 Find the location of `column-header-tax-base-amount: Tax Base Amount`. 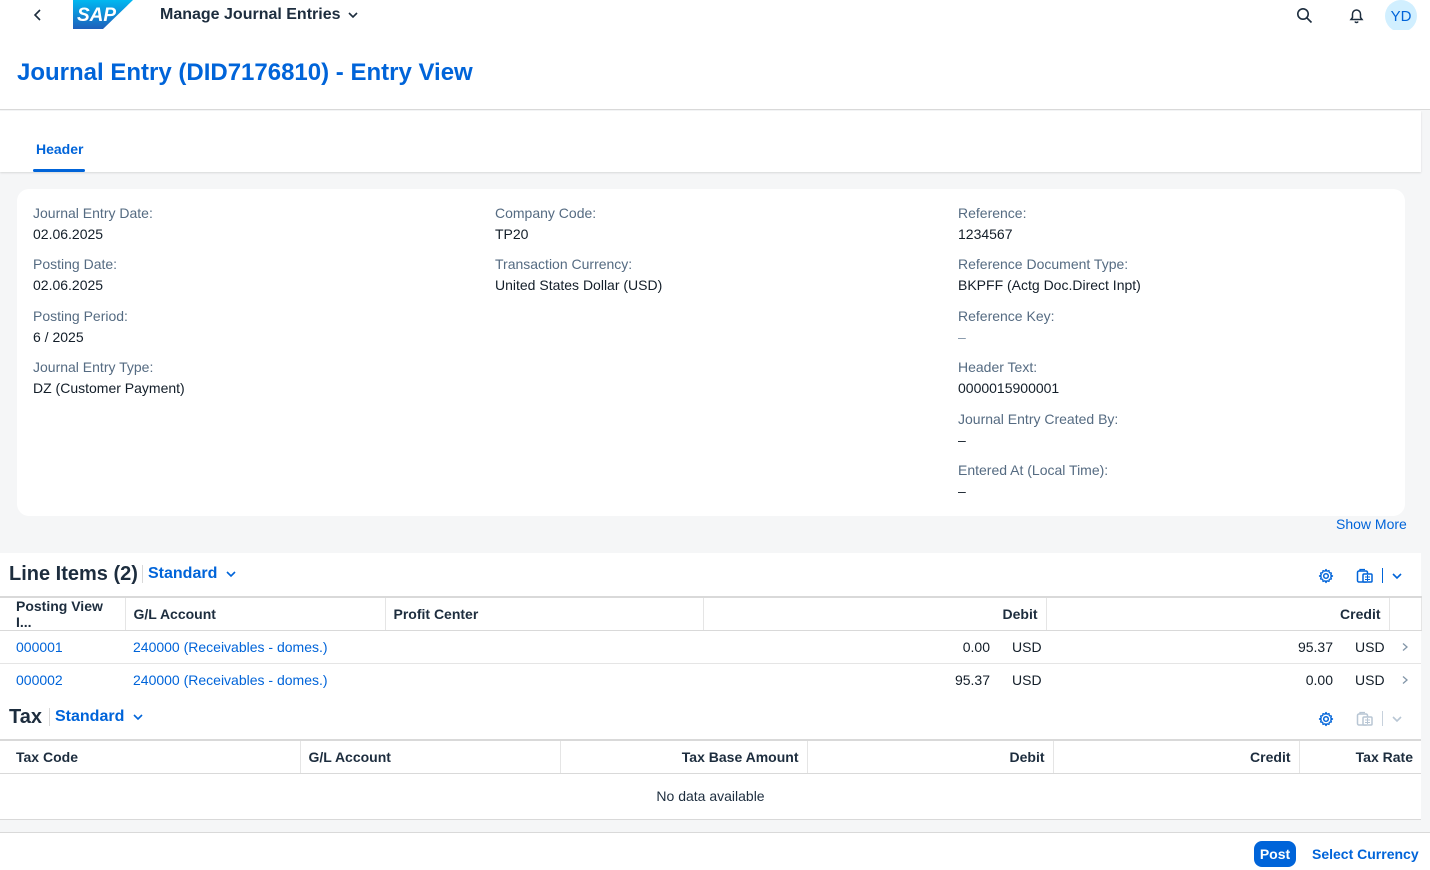

column-header-tax-base-amount: Tax Base Amount is located at coordinates (684, 756).